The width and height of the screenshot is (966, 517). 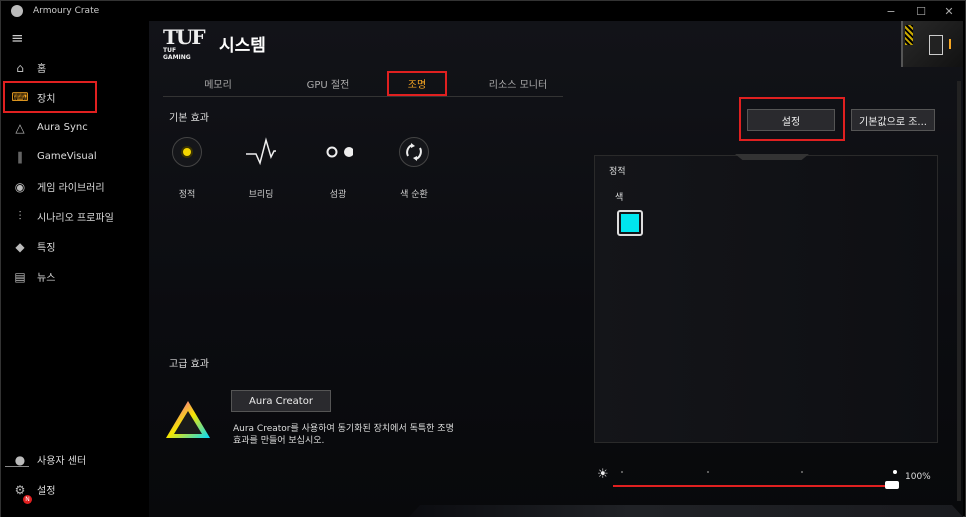 What do you see at coordinates (75, 67) in the screenshot?
I see `sidebar-item-home: ⌂ 홈` at bounding box center [75, 67].